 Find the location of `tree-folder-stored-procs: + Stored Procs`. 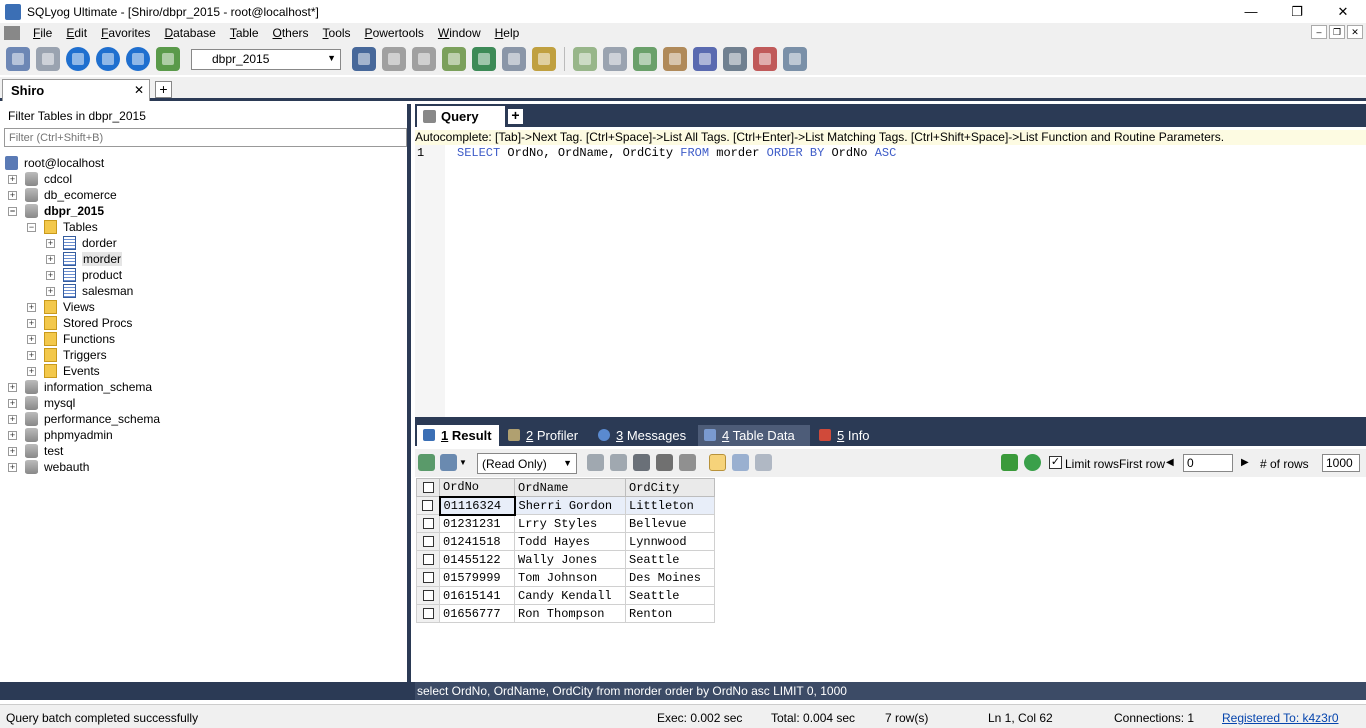

tree-folder-stored-procs: + Stored Procs is located at coordinates (79, 323).